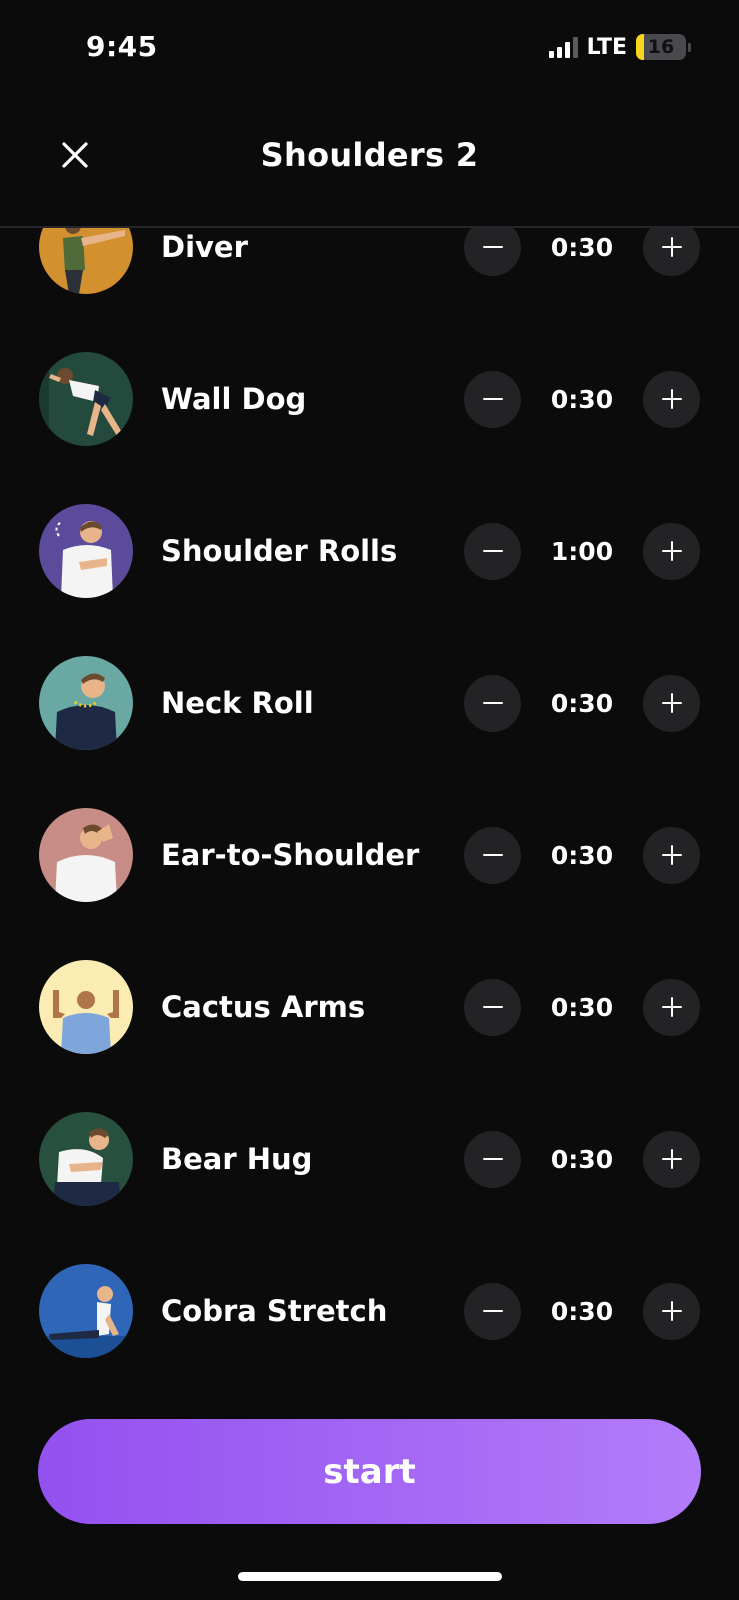 This screenshot has width=739, height=1600. Describe the element at coordinates (369, 155) in the screenshot. I see `page-title: Shoulders 2` at that location.